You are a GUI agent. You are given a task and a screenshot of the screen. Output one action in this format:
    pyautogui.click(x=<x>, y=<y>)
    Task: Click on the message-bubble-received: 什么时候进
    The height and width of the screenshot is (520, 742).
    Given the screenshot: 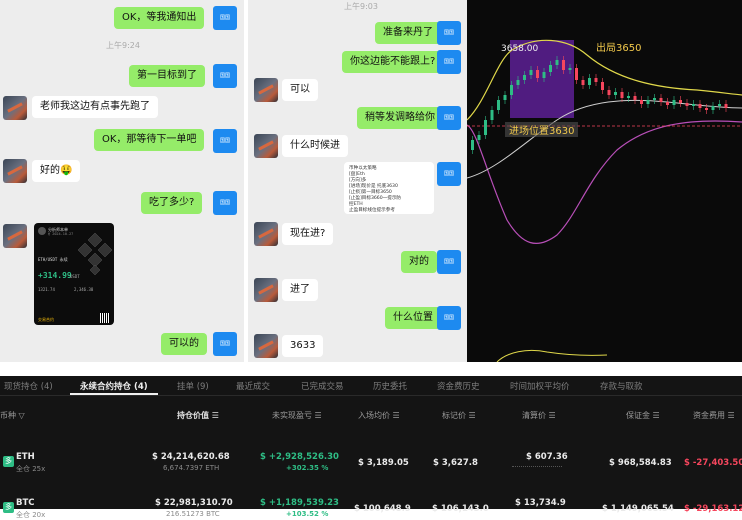 What is the action you would take?
    pyautogui.click(x=315, y=146)
    